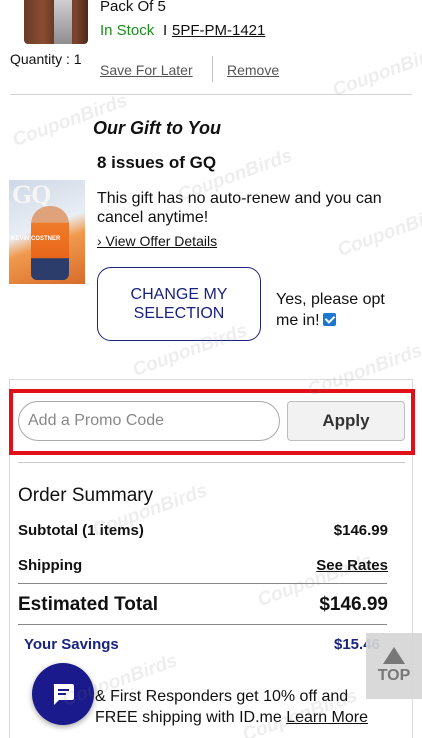  Describe the element at coordinates (127, 30) in the screenshot. I see `stock-status: In Stock` at that location.